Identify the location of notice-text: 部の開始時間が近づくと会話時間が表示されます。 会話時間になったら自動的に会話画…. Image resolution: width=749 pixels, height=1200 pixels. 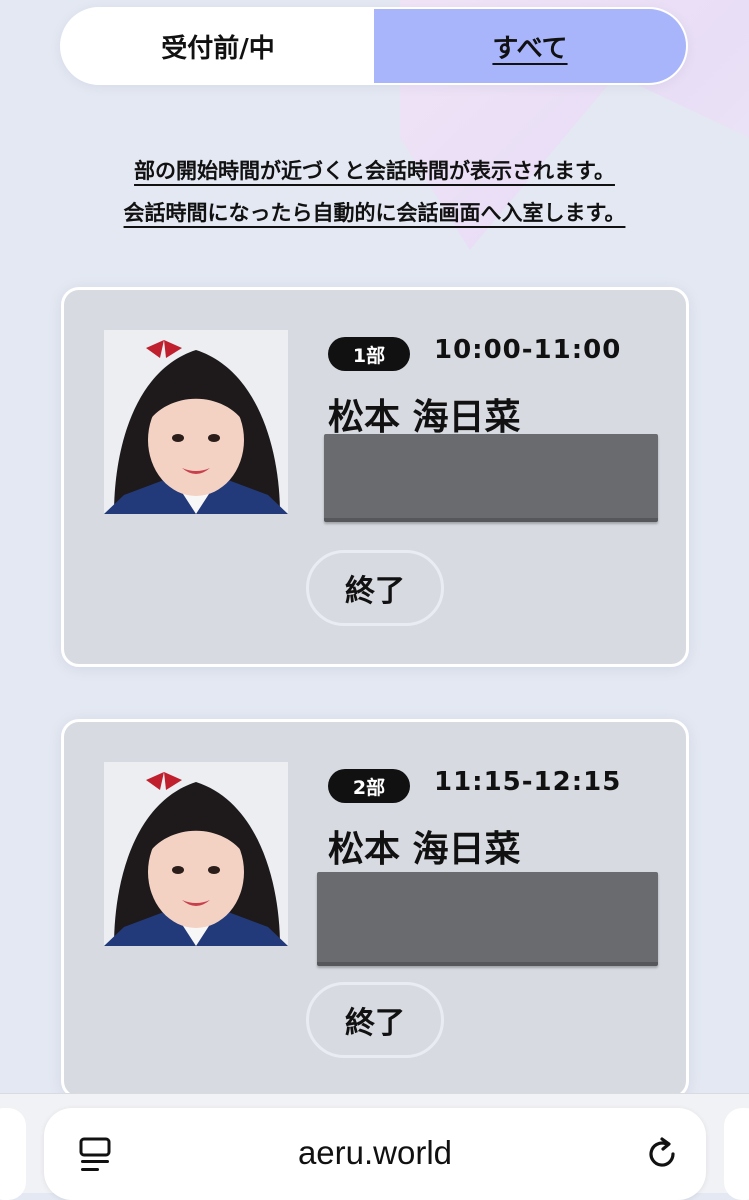
(374, 192).